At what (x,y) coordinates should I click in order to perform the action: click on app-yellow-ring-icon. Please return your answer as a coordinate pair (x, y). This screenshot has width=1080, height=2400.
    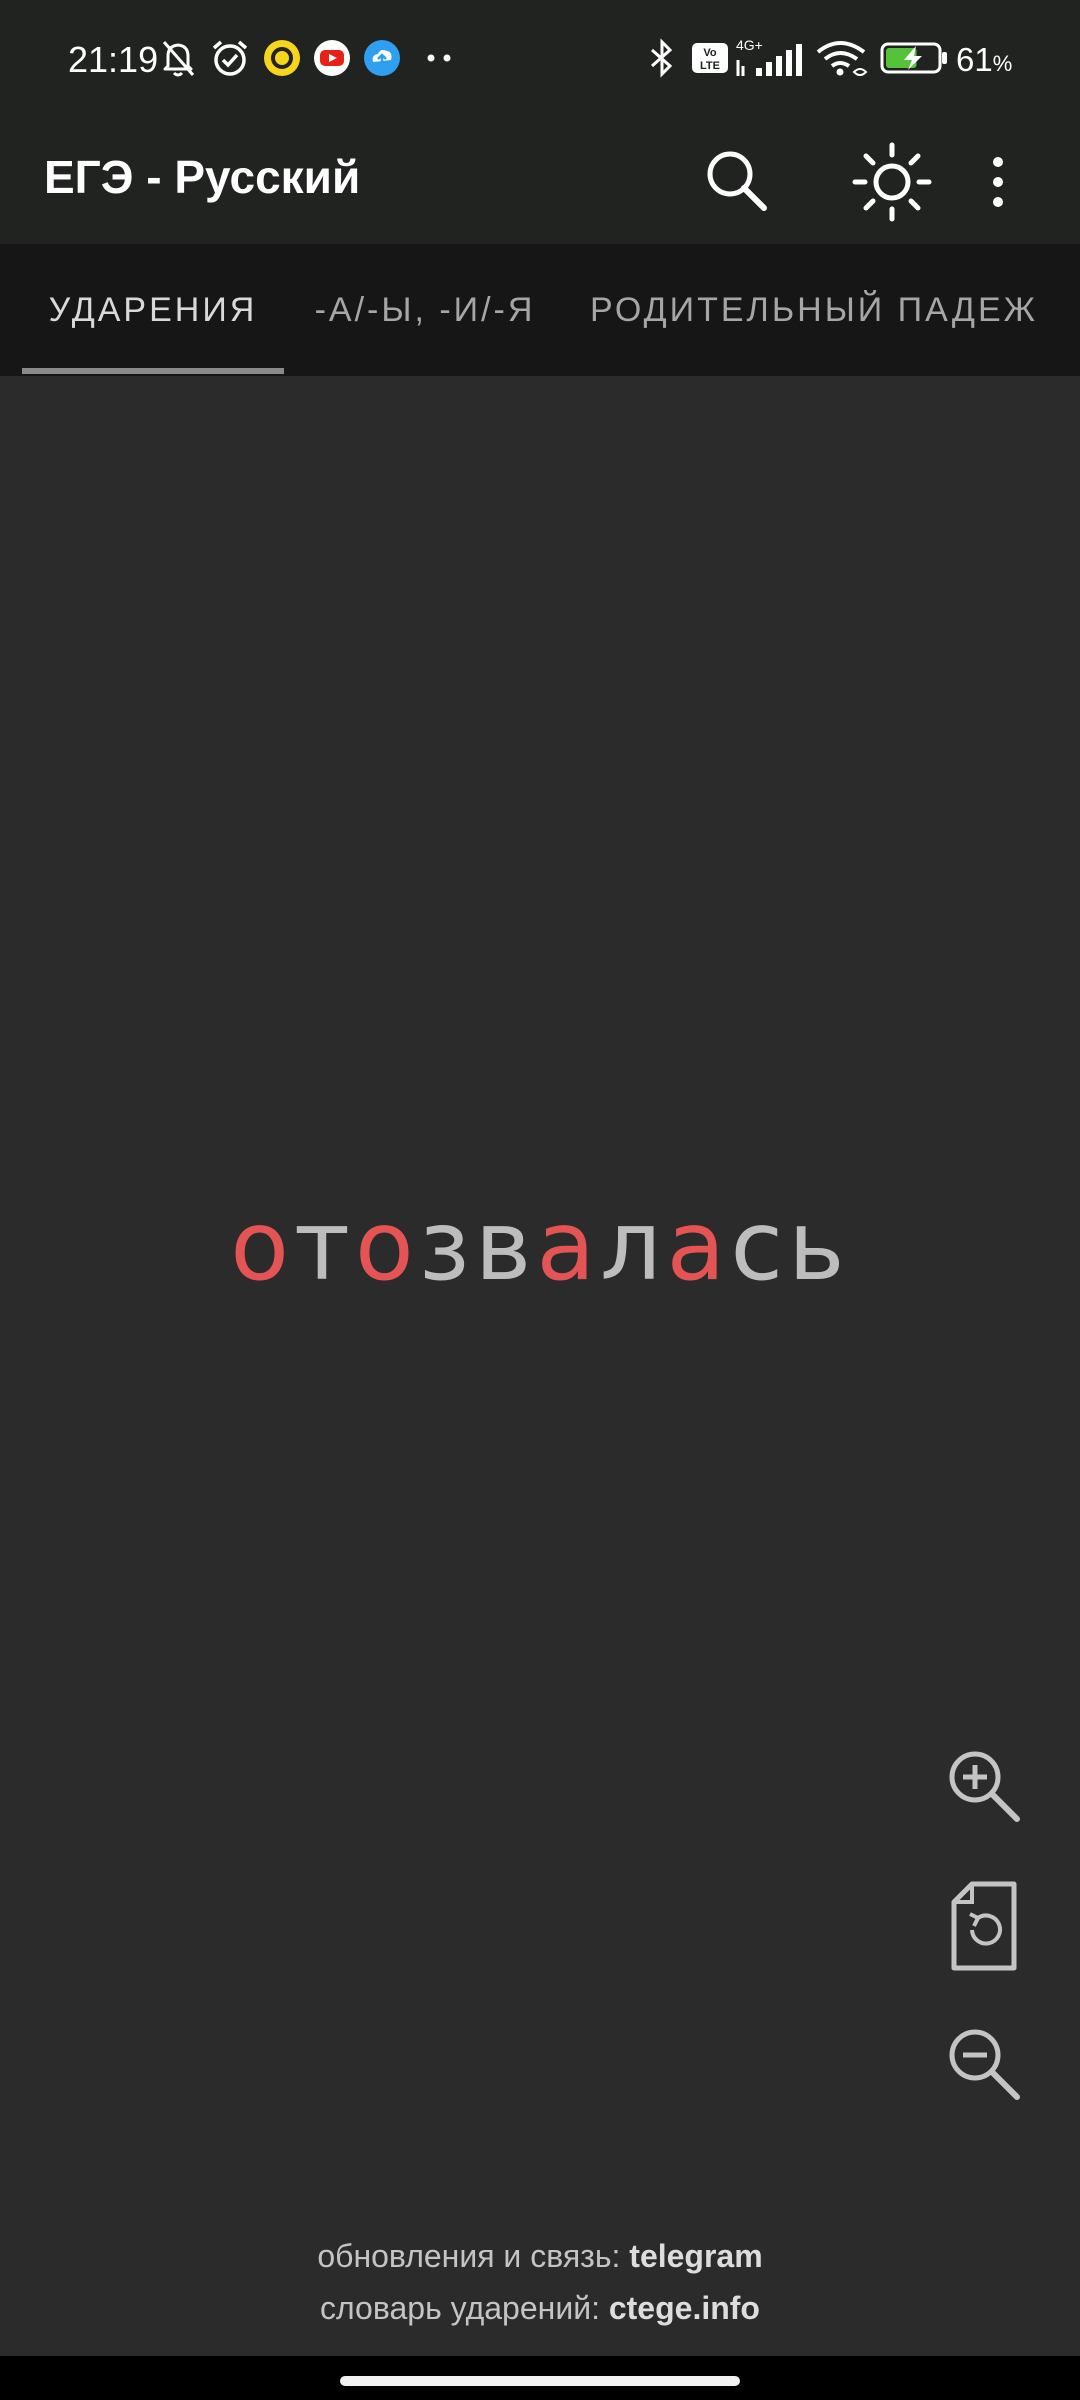
    Looking at the image, I should click on (282, 58).